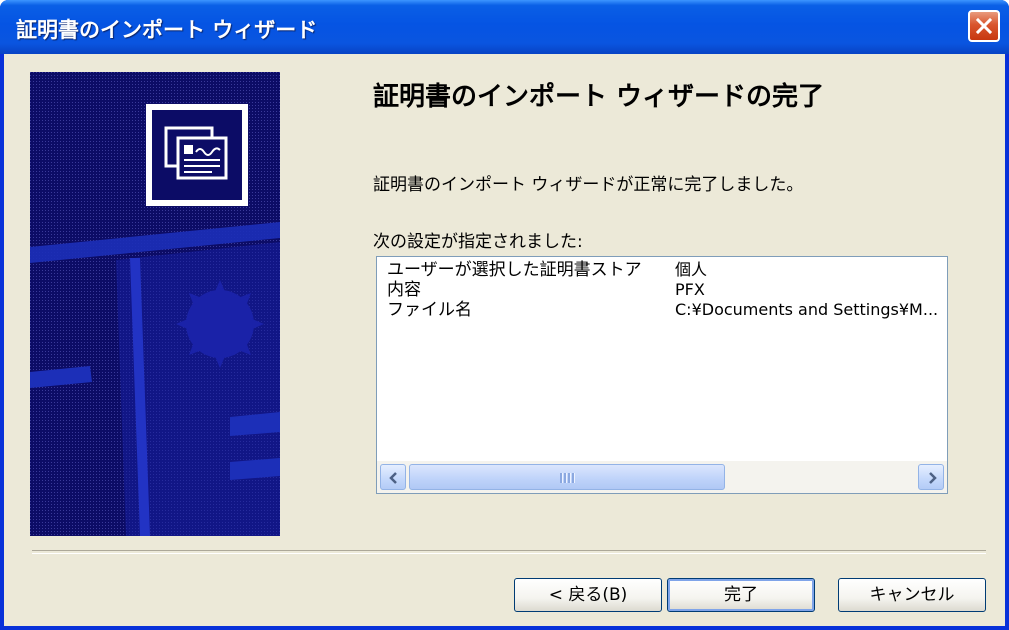 Image resolution: width=1009 pixels, height=630 pixels. What do you see at coordinates (514, 270) in the screenshot?
I see `setting-name: ユーザーが選択した証明書ストア` at bounding box center [514, 270].